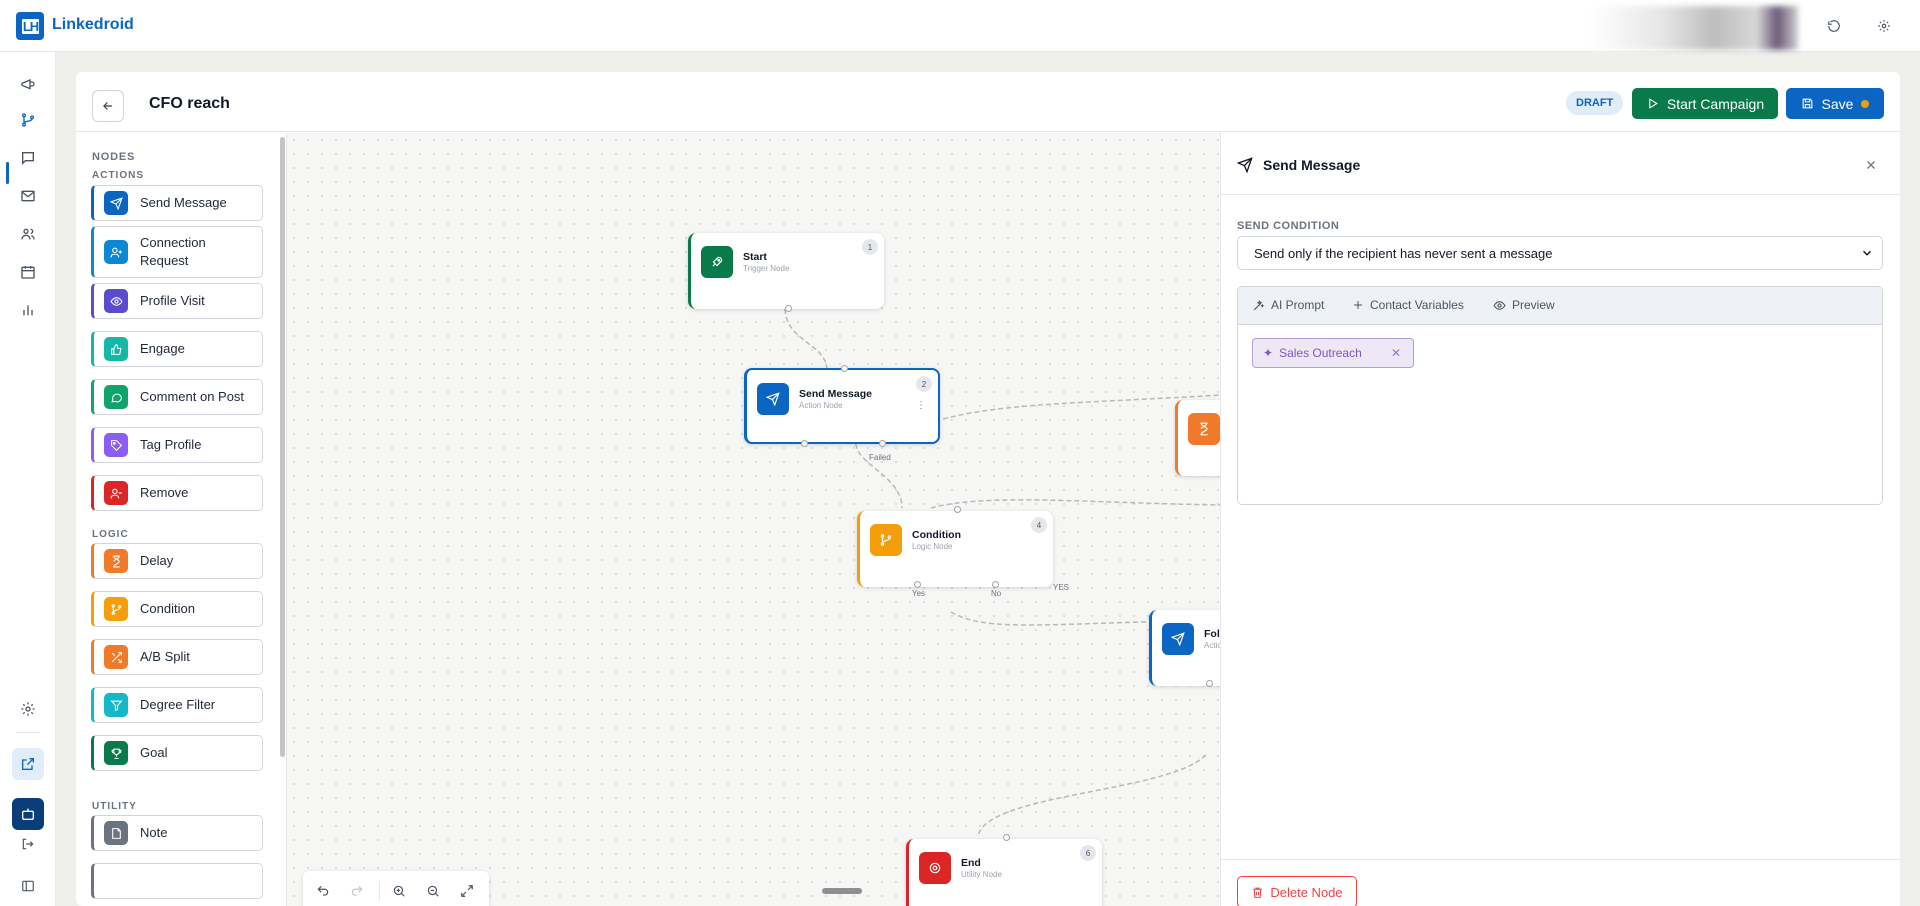 The height and width of the screenshot is (906, 1920). I want to click on settings-gear-icon, so click(1884, 26).